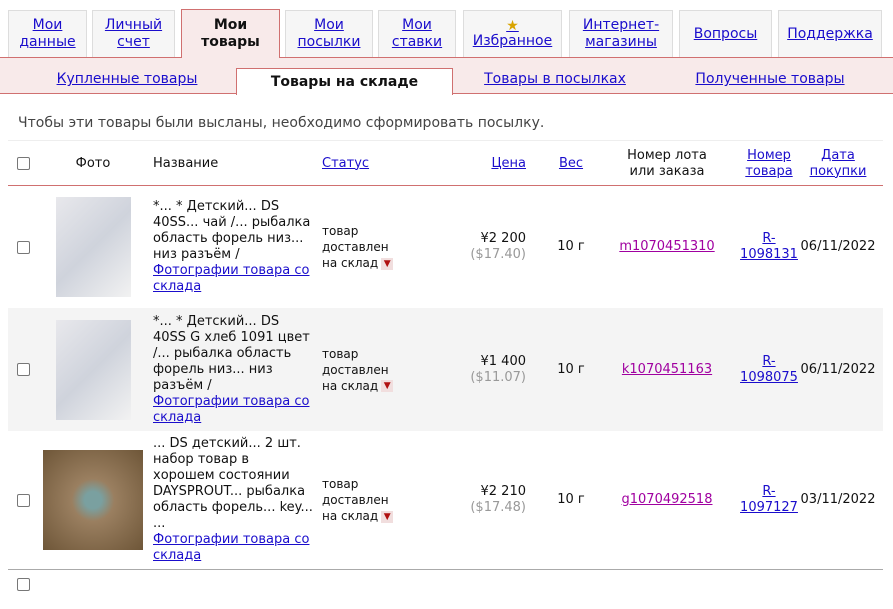  What do you see at coordinates (47, 42) in the screenshot?
I see `tab-label: данные` at bounding box center [47, 42].